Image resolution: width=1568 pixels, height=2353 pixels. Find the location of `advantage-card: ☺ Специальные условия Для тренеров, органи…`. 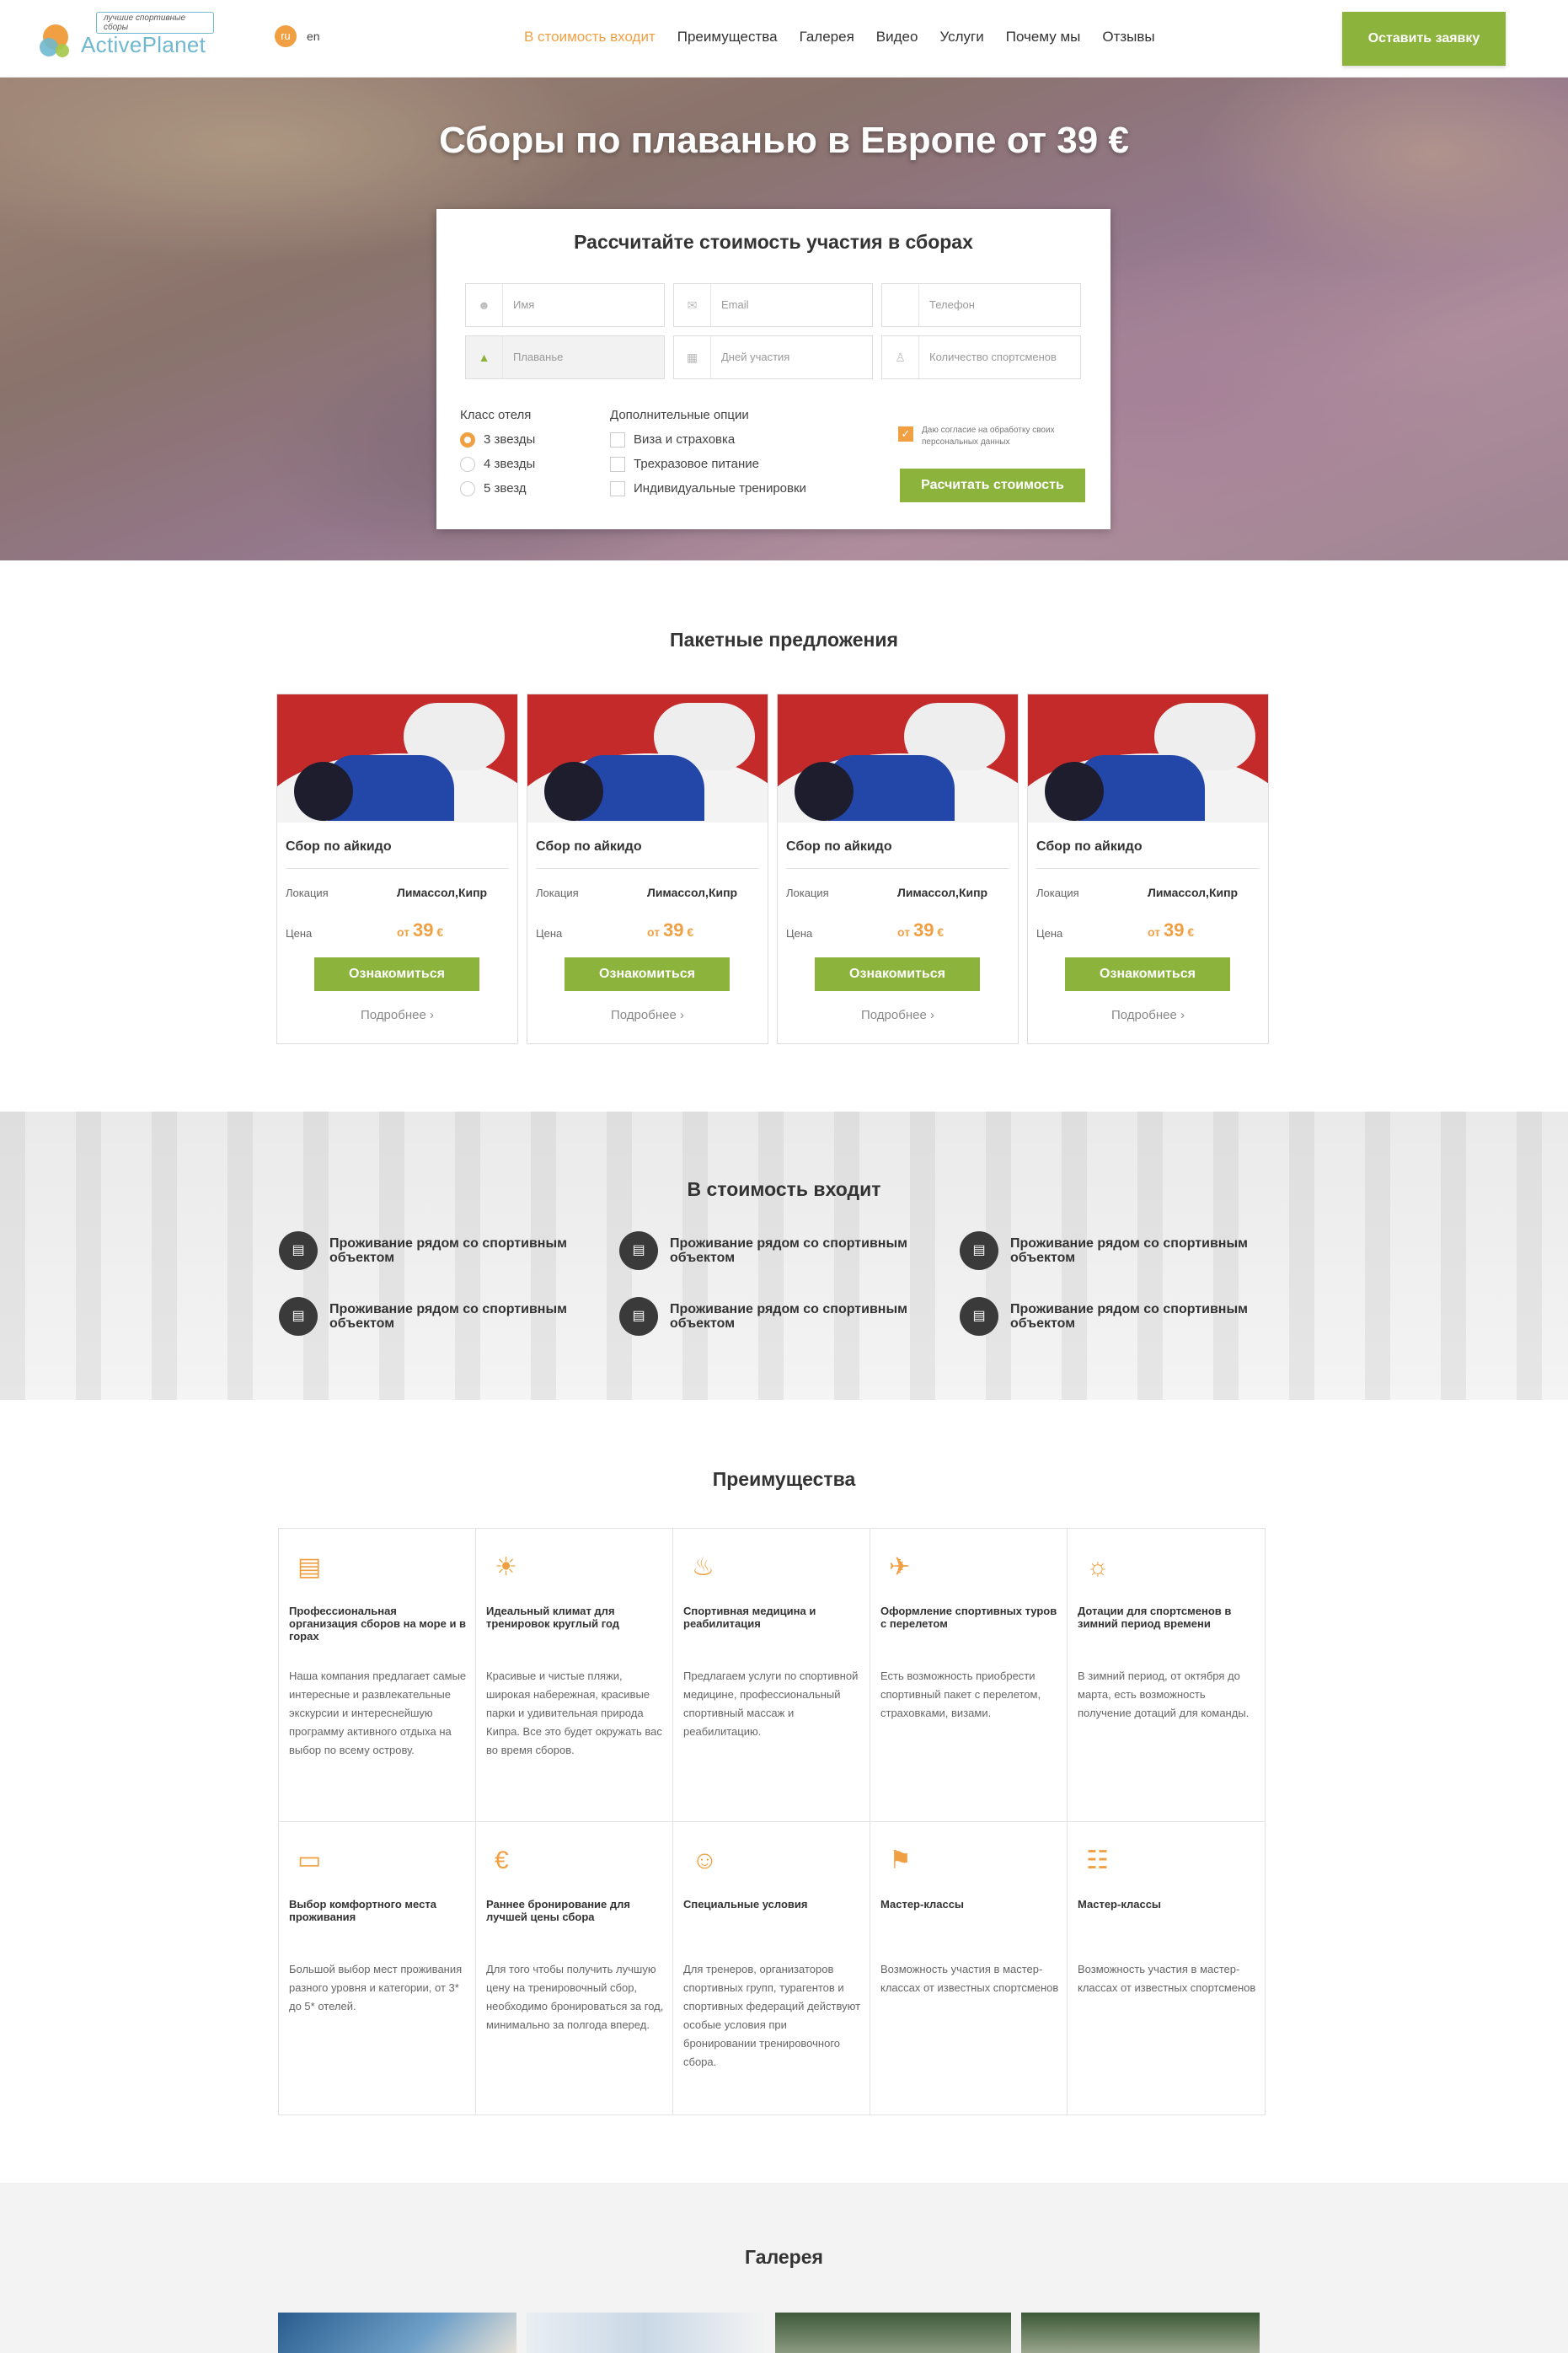

advantage-card: ☺ Специальные условия Для тренеров, органи… is located at coordinates (771, 1968).